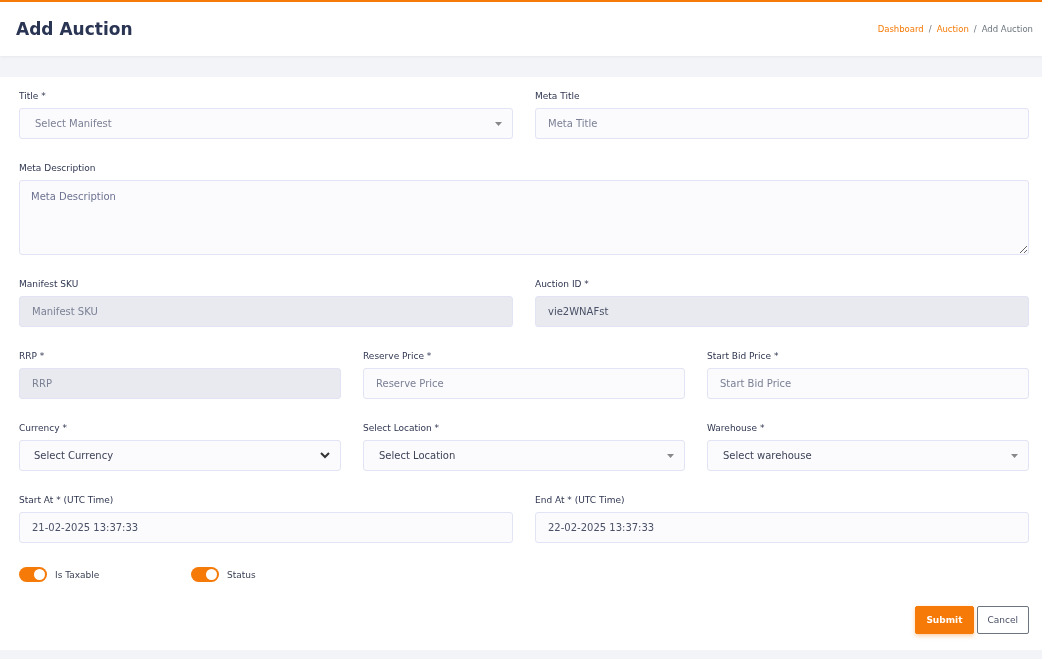 The width and height of the screenshot is (1042, 659). What do you see at coordinates (782, 527) in the screenshot?
I see `text-field: 22-02-2025 13:37:33` at bounding box center [782, 527].